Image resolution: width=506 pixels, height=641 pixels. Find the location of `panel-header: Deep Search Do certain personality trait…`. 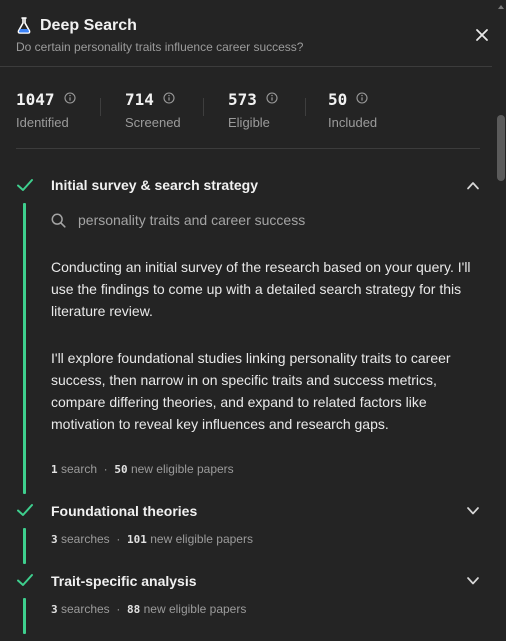

panel-header: Deep Search Do certain personality trait… is located at coordinates (253, 37).